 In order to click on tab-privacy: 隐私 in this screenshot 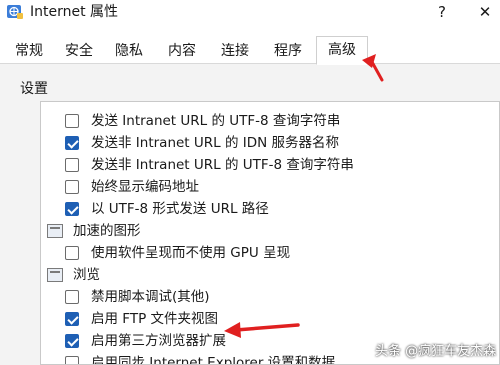, I will do `click(129, 52)`.